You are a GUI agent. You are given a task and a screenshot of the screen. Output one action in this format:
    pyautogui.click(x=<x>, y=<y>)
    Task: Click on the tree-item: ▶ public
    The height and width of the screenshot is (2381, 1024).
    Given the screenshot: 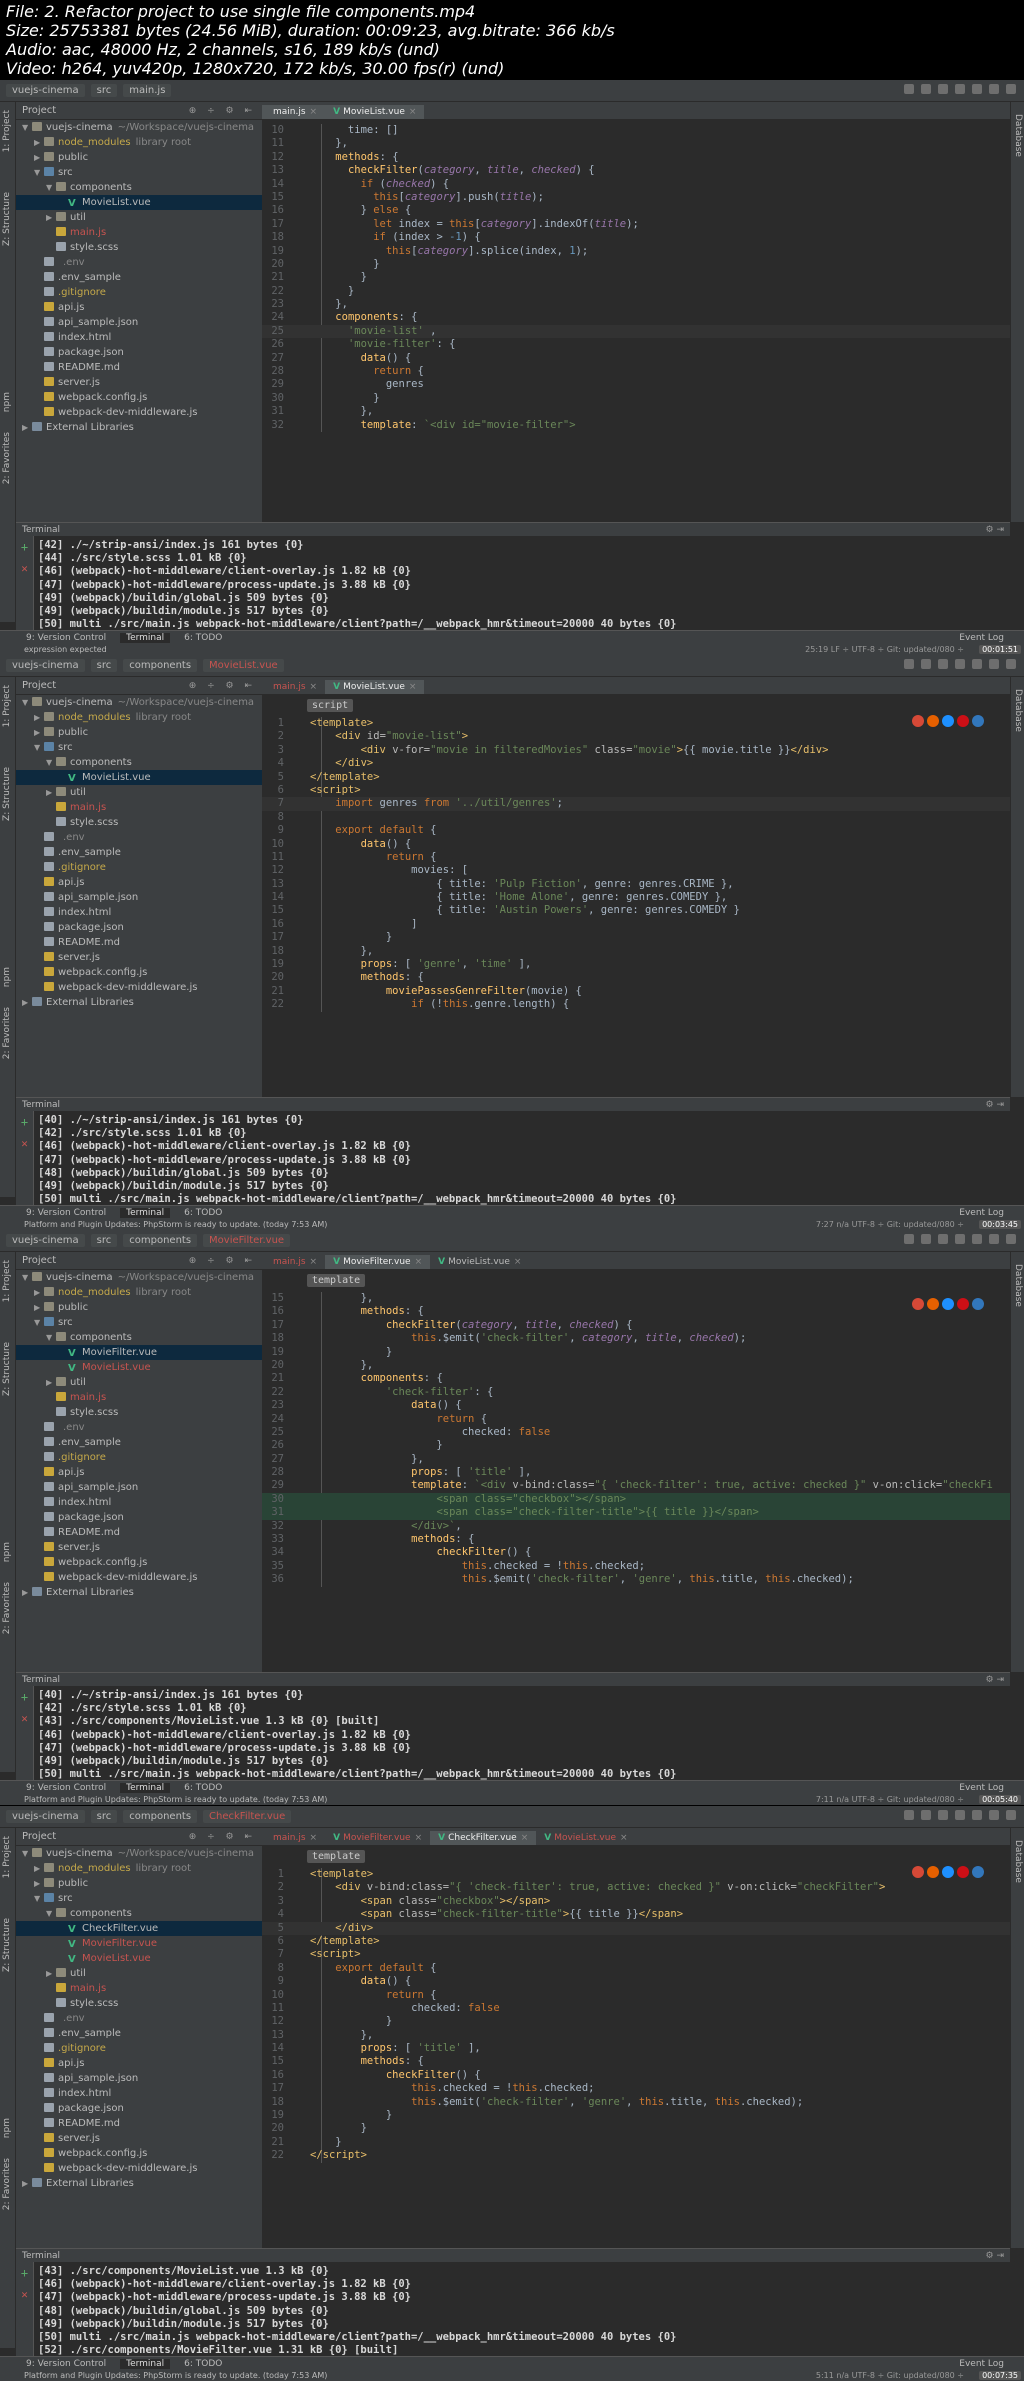 What is the action you would take?
    pyautogui.click(x=139, y=157)
    